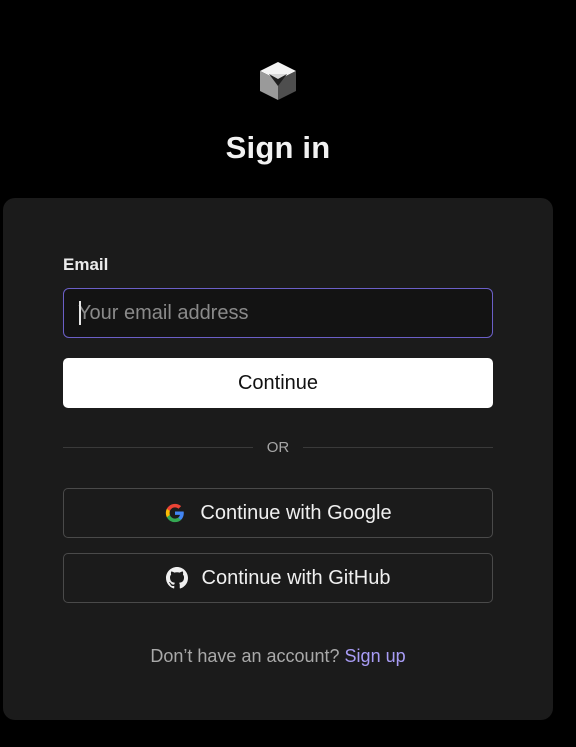 This screenshot has height=747, width=576. Describe the element at coordinates (278, 81) in the screenshot. I see `cube-logo-icon` at that location.